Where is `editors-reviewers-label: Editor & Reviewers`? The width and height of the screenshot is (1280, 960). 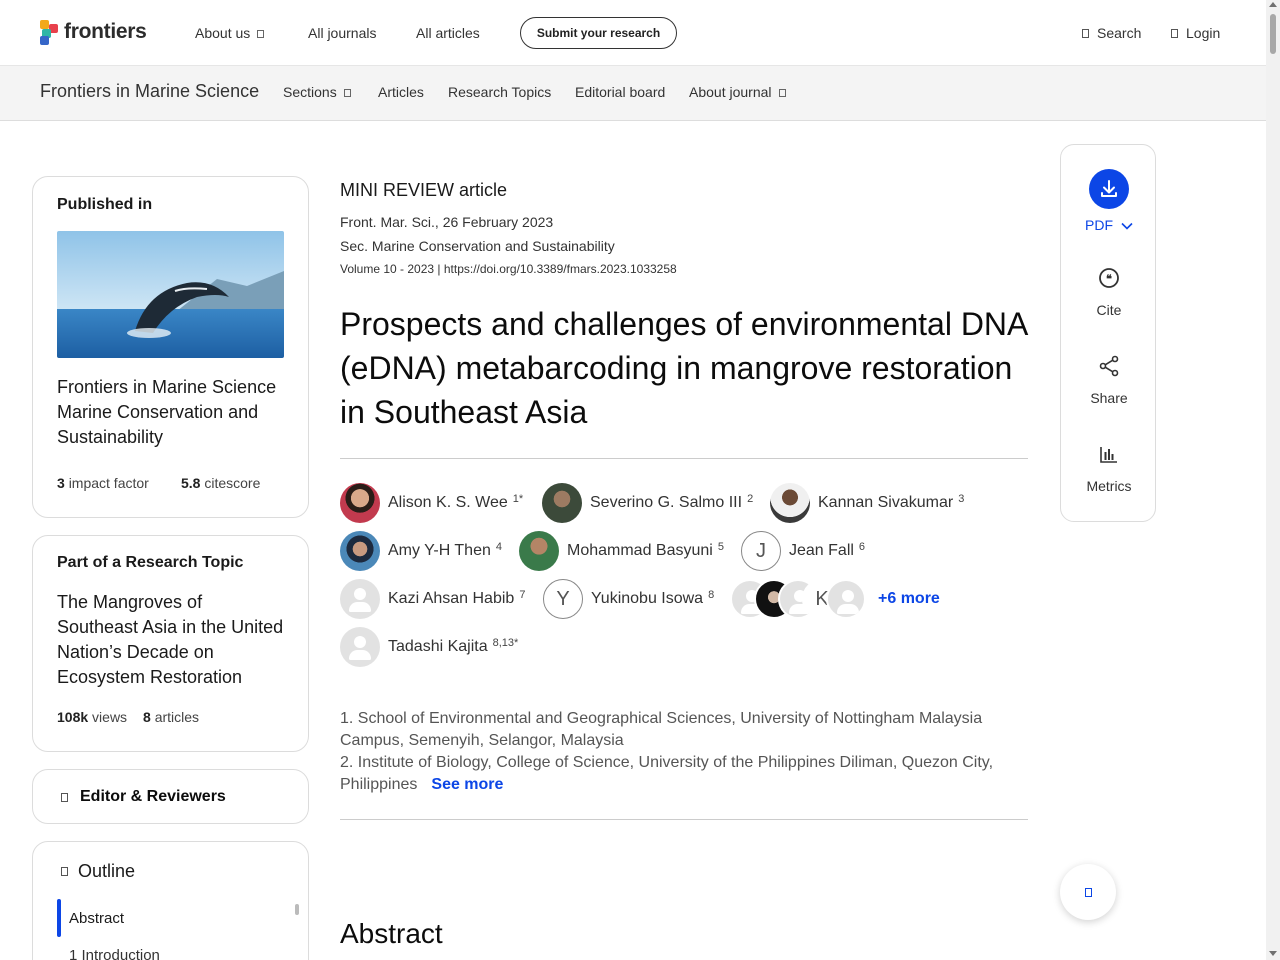
editors-reviewers-label: Editor & Reviewers is located at coordinates (153, 796).